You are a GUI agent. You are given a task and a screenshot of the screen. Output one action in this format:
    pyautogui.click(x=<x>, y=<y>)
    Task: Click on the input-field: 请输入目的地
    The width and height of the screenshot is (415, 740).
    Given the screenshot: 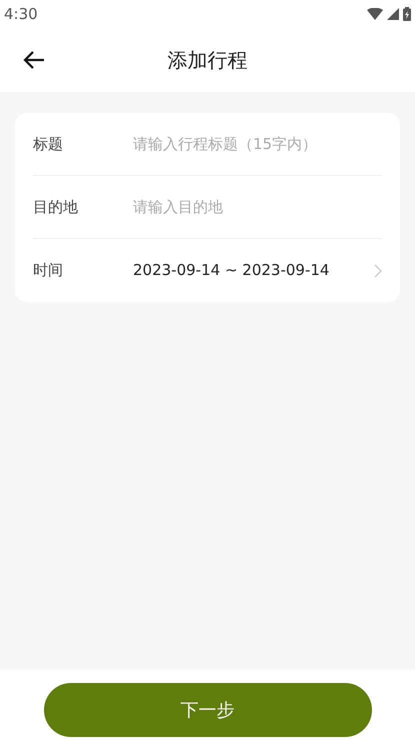 What is the action you would take?
    pyautogui.click(x=257, y=207)
    